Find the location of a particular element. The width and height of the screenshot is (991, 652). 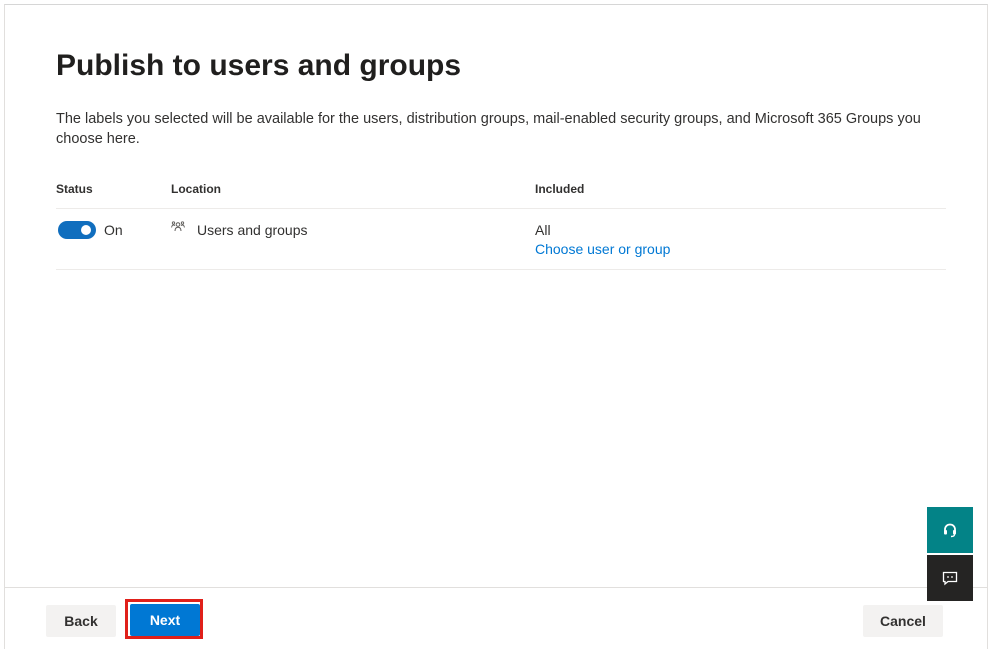

choose-user-or-group-link: Choose user or group is located at coordinates (602, 249).